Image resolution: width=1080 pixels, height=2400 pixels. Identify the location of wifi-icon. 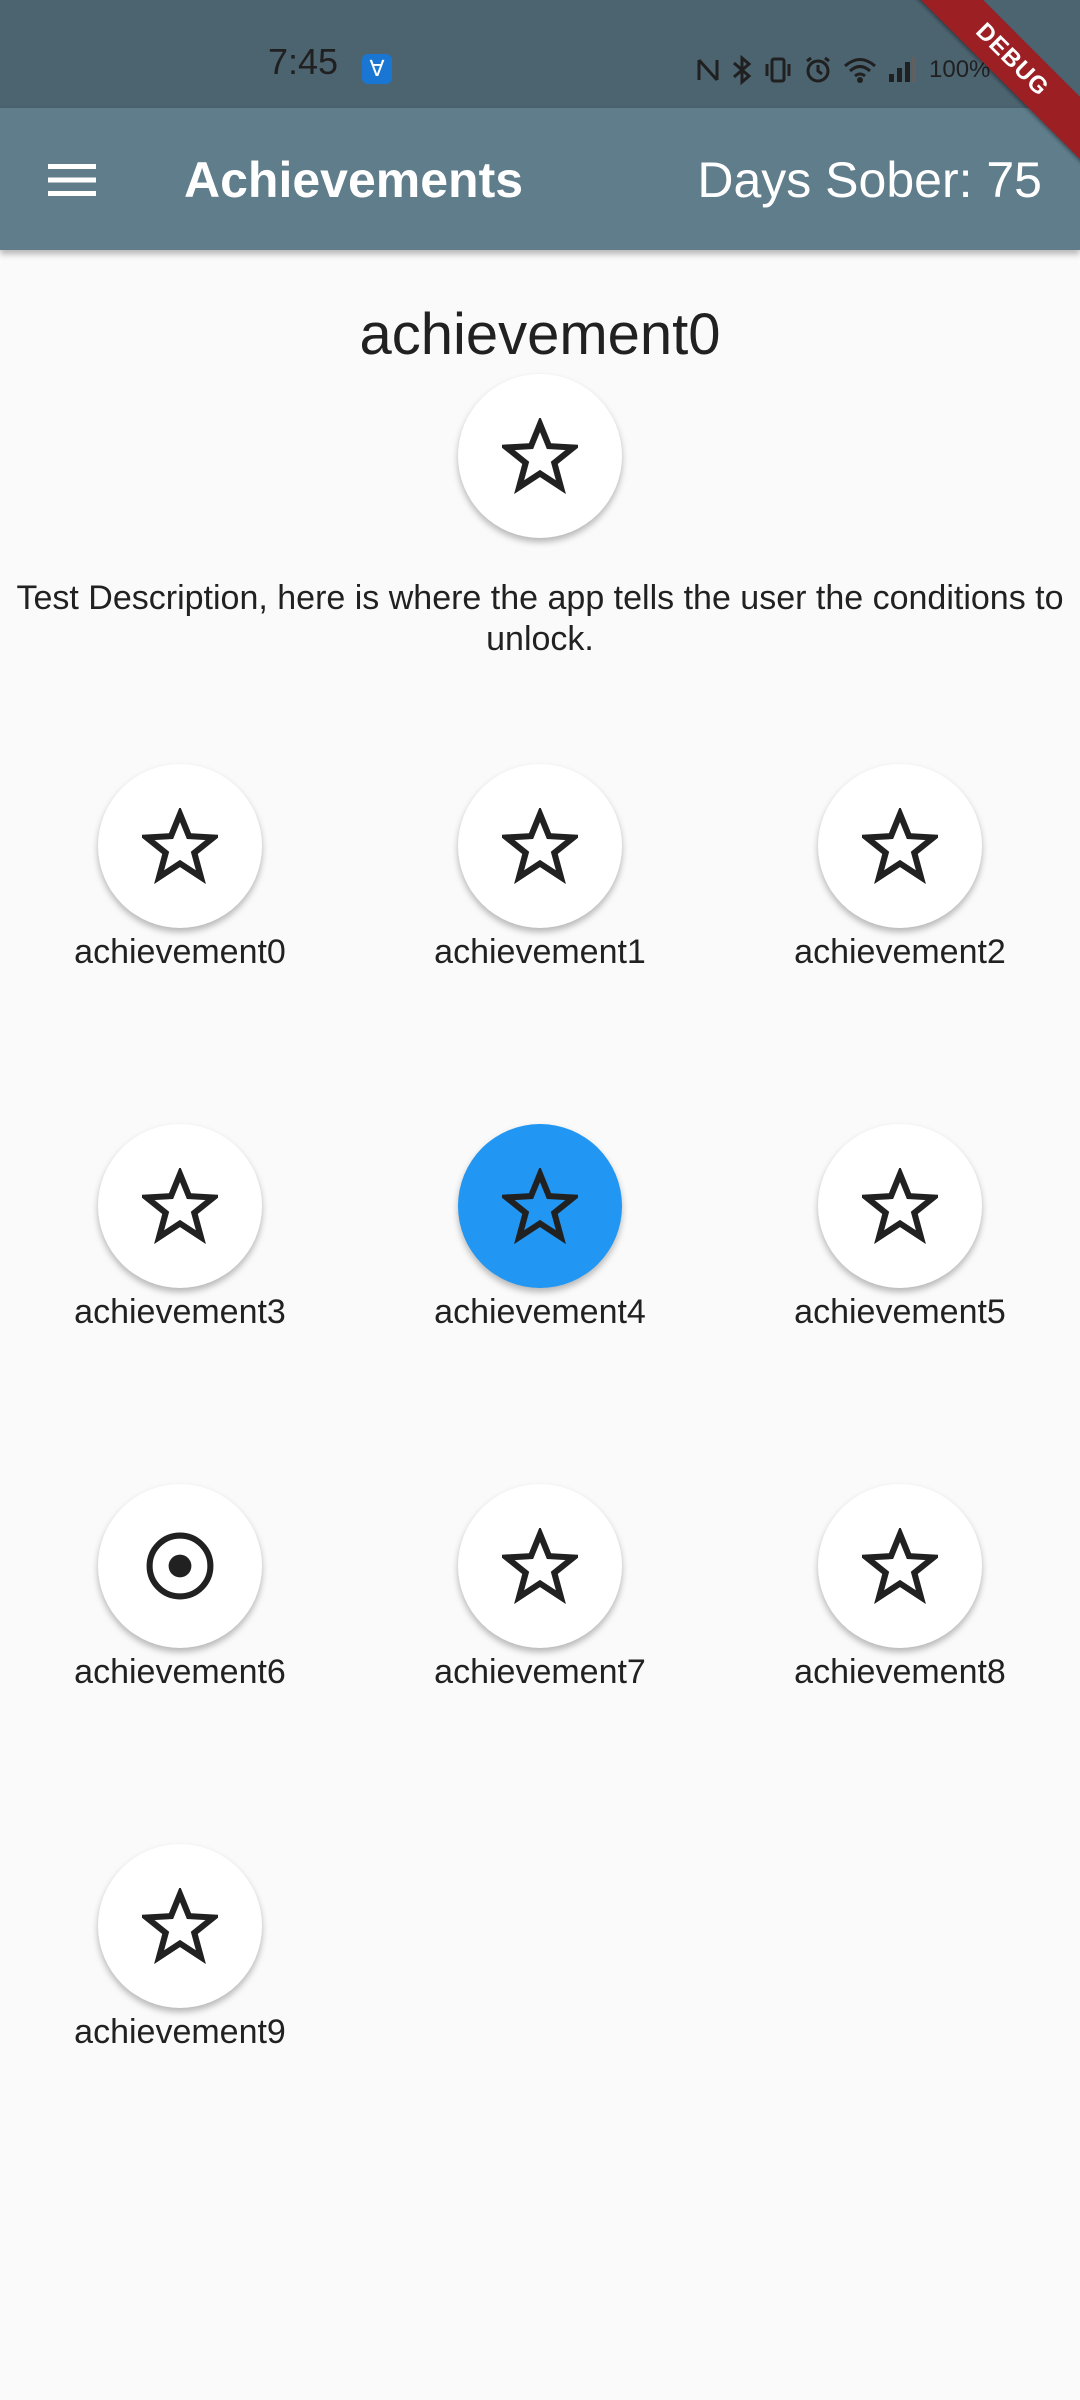
(860, 70).